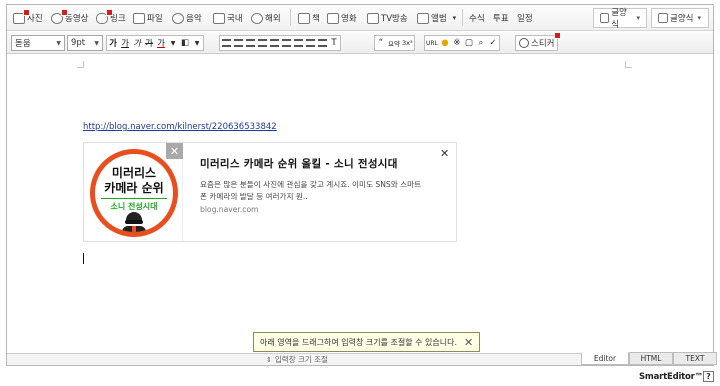  Describe the element at coordinates (333, 18) in the screenshot. I see `movie-icon` at that location.